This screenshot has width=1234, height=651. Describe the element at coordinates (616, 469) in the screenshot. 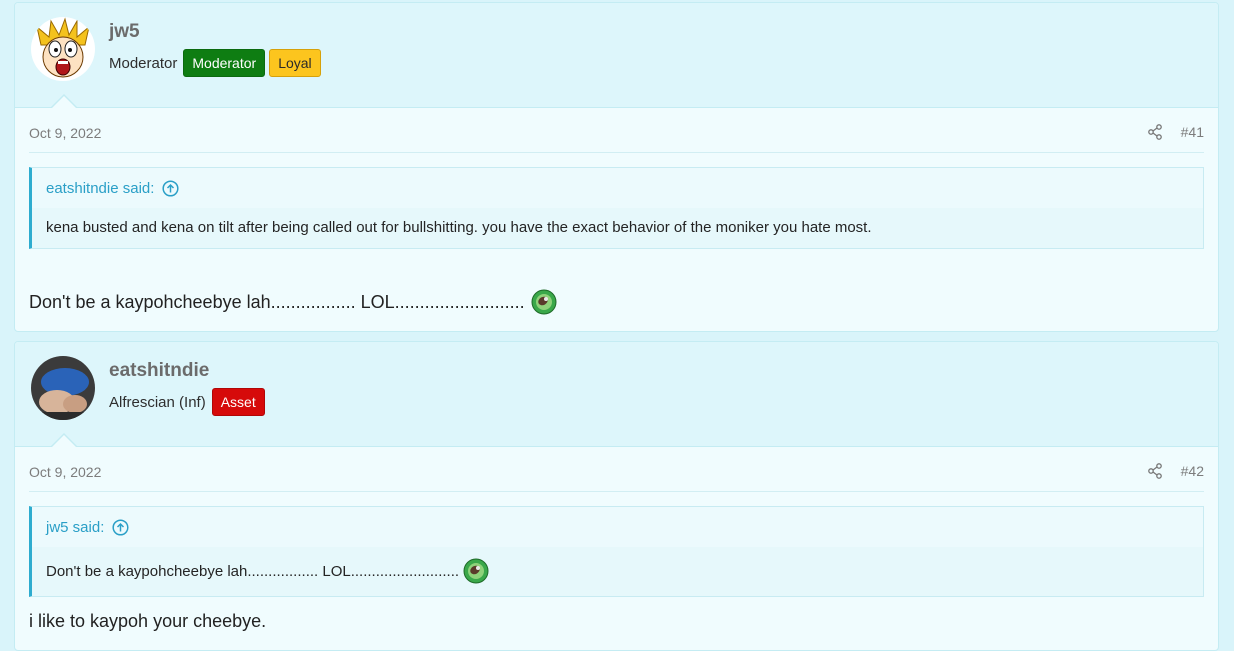

I see `post-meta-row: Oct 9, 2022 #42` at that location.